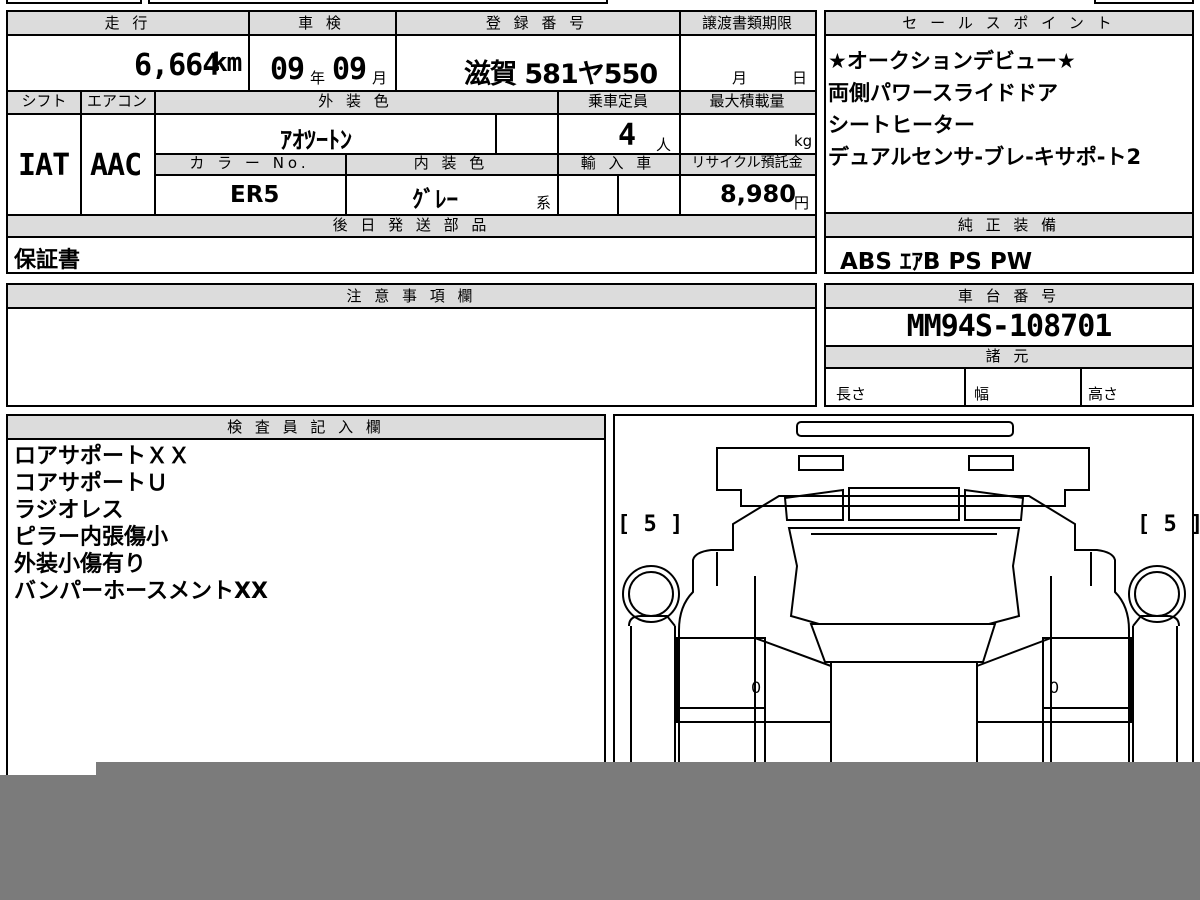 Image resolution: width=1200 pixels, height=900 pixels. Describe the element at coordinates (128, 23) in the screenshot. I see `mileage-header: 走 行` at that location.